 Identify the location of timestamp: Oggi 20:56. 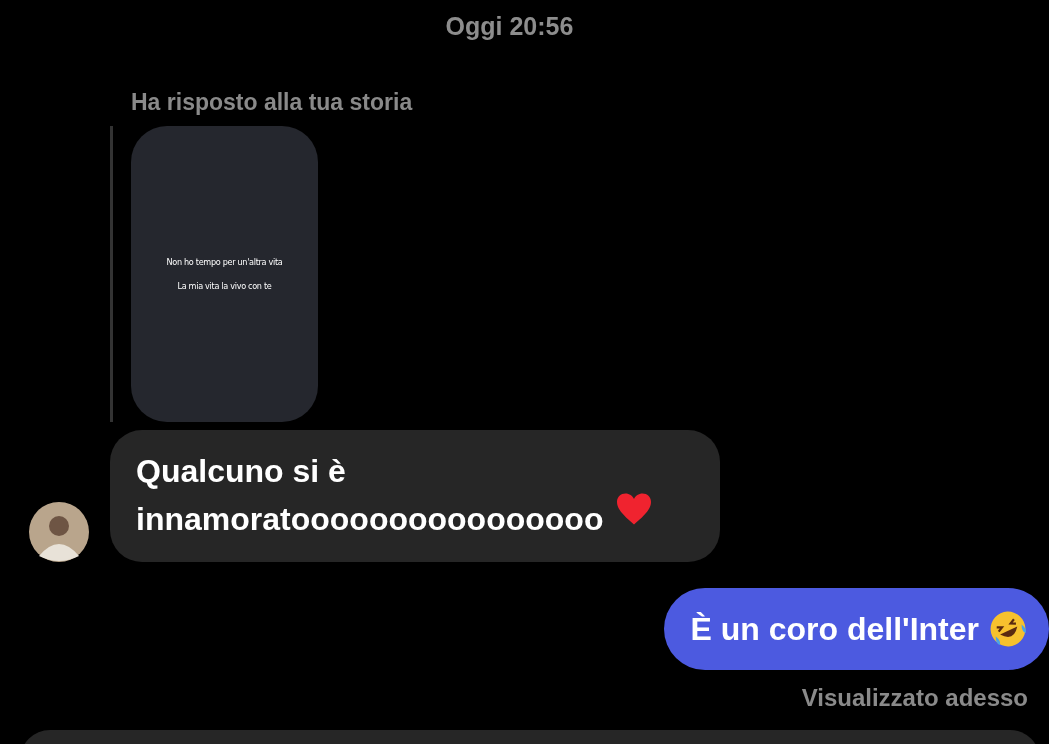
(509, 26).